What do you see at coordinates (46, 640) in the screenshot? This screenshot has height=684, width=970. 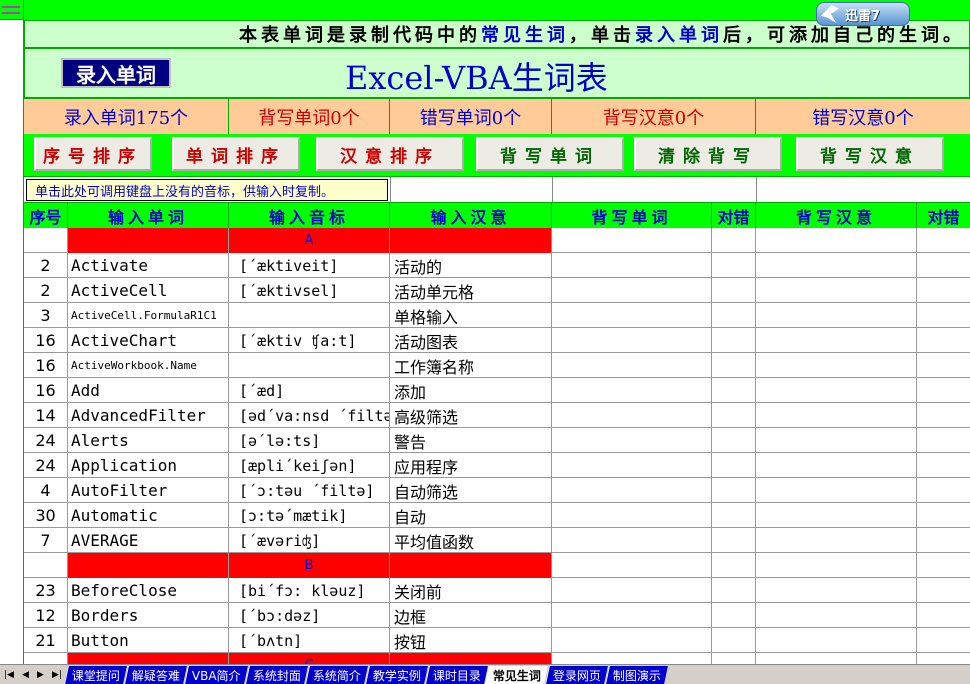 I see `seq-cell: 21` at bounding box center [46, 640].